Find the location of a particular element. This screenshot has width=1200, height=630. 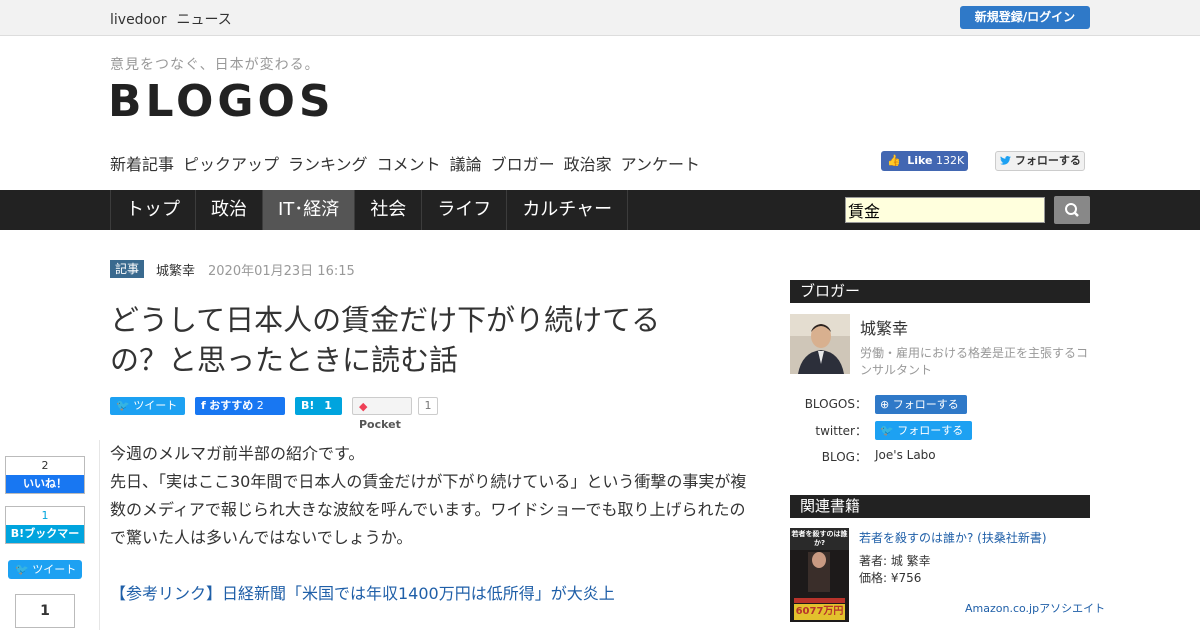

floating-tweet-label: ツイート is located at coordinates (54, 569).